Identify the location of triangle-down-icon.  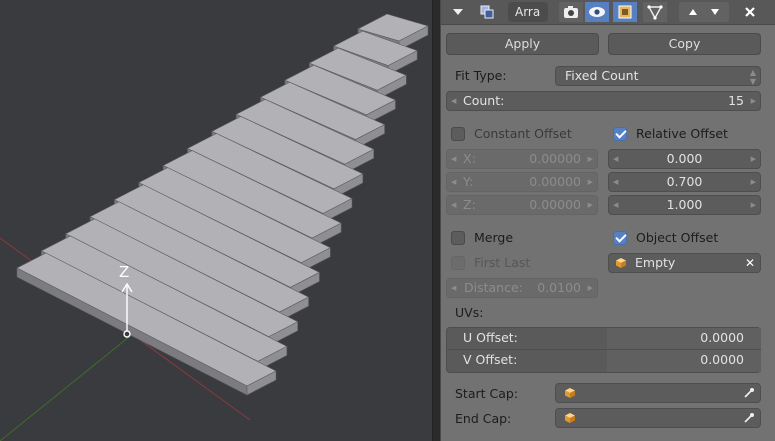
(458, 12).